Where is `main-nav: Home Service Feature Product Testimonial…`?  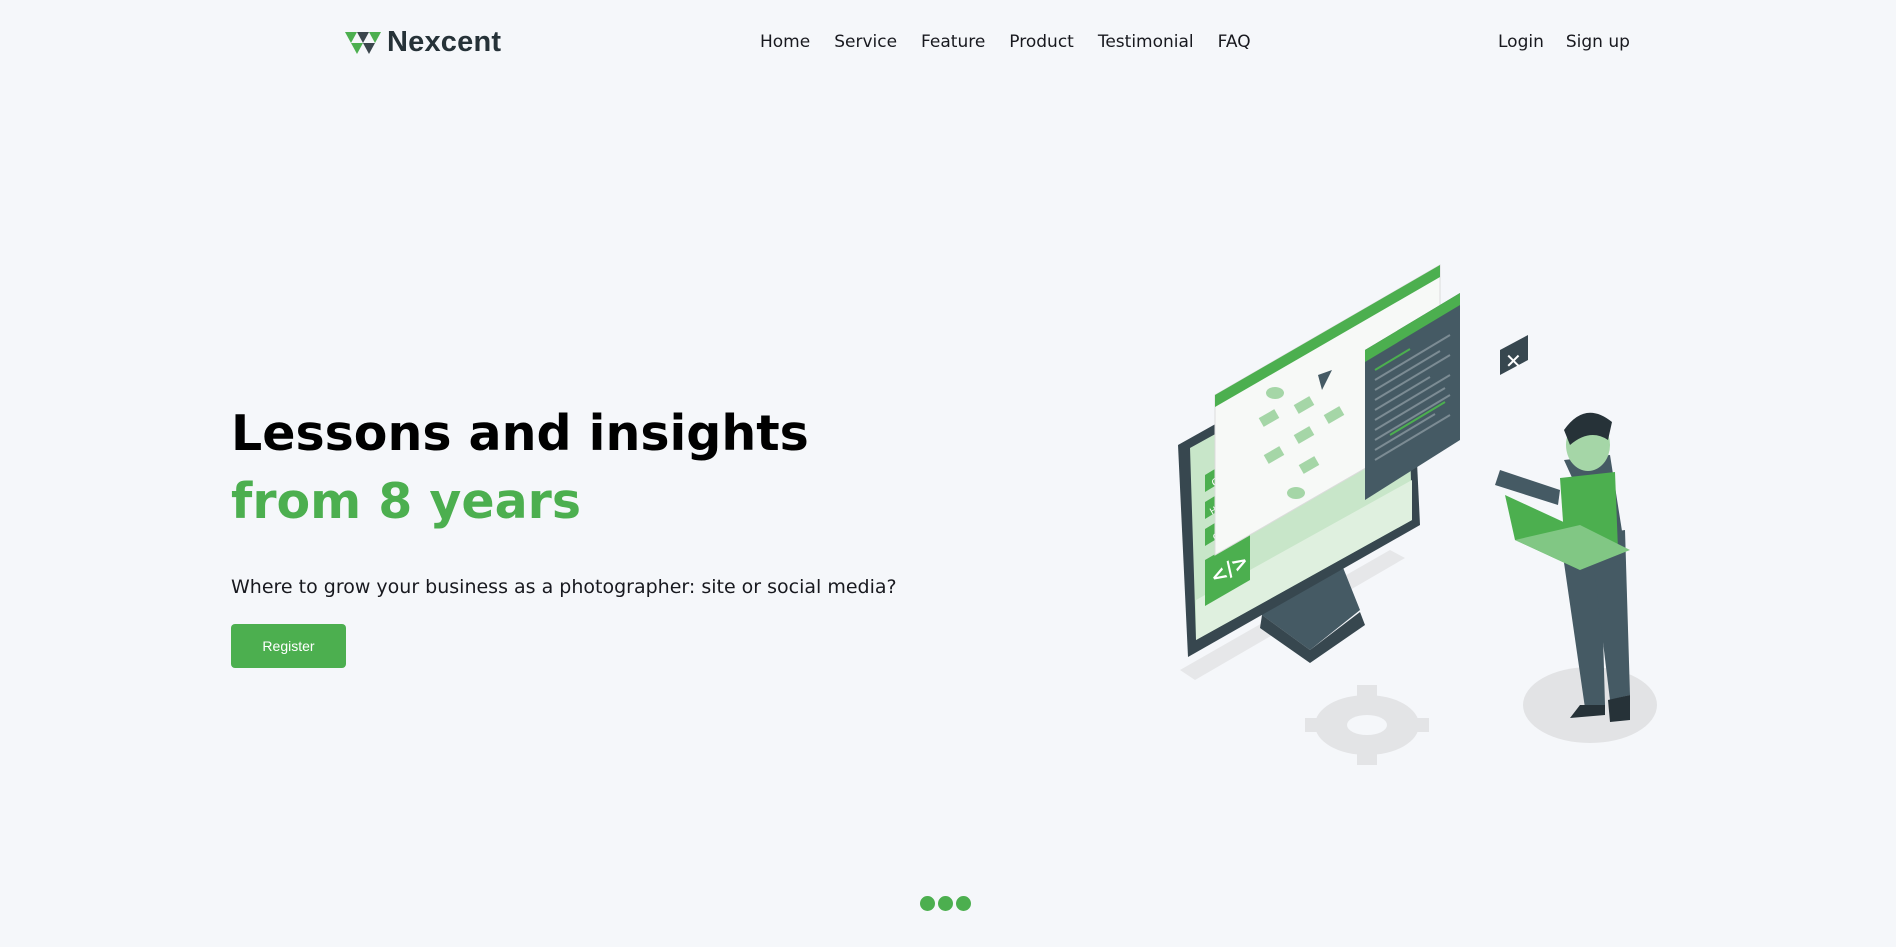 main-nav: Home Service Feature Product Testimonial… is located at coordinates (1005, 42).